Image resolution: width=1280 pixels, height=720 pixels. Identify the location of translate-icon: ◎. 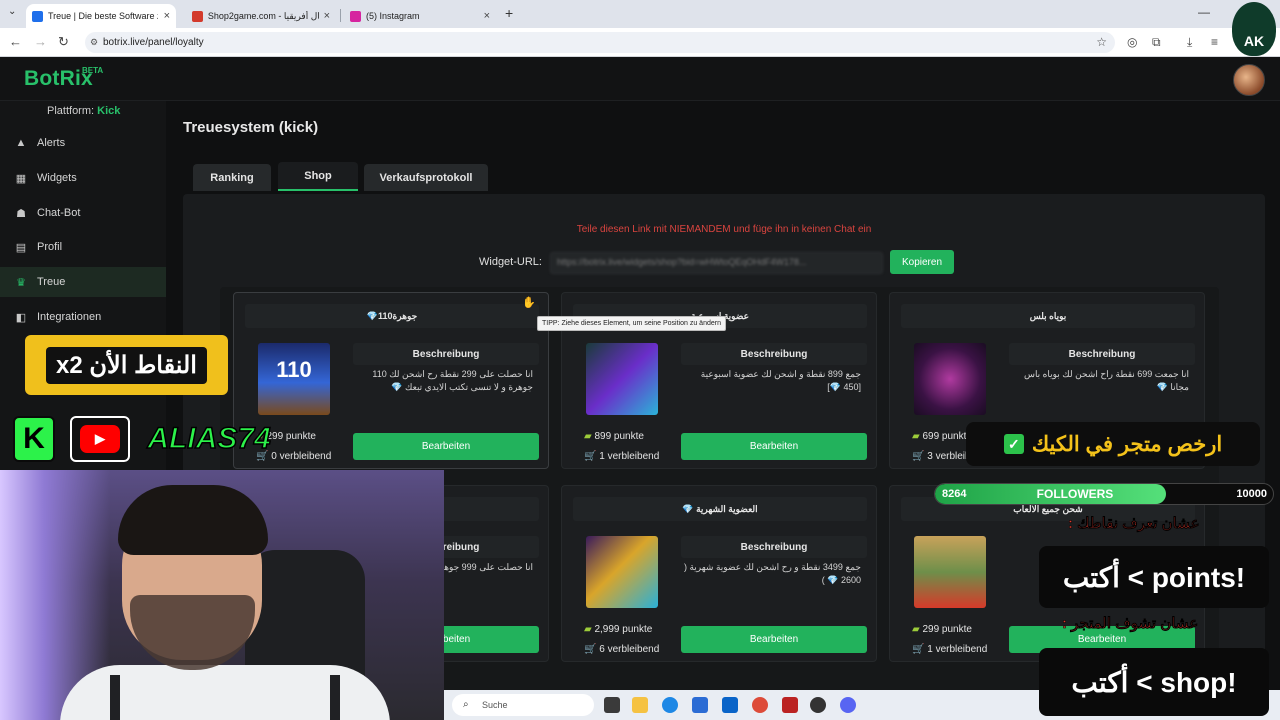
(1132, 42).